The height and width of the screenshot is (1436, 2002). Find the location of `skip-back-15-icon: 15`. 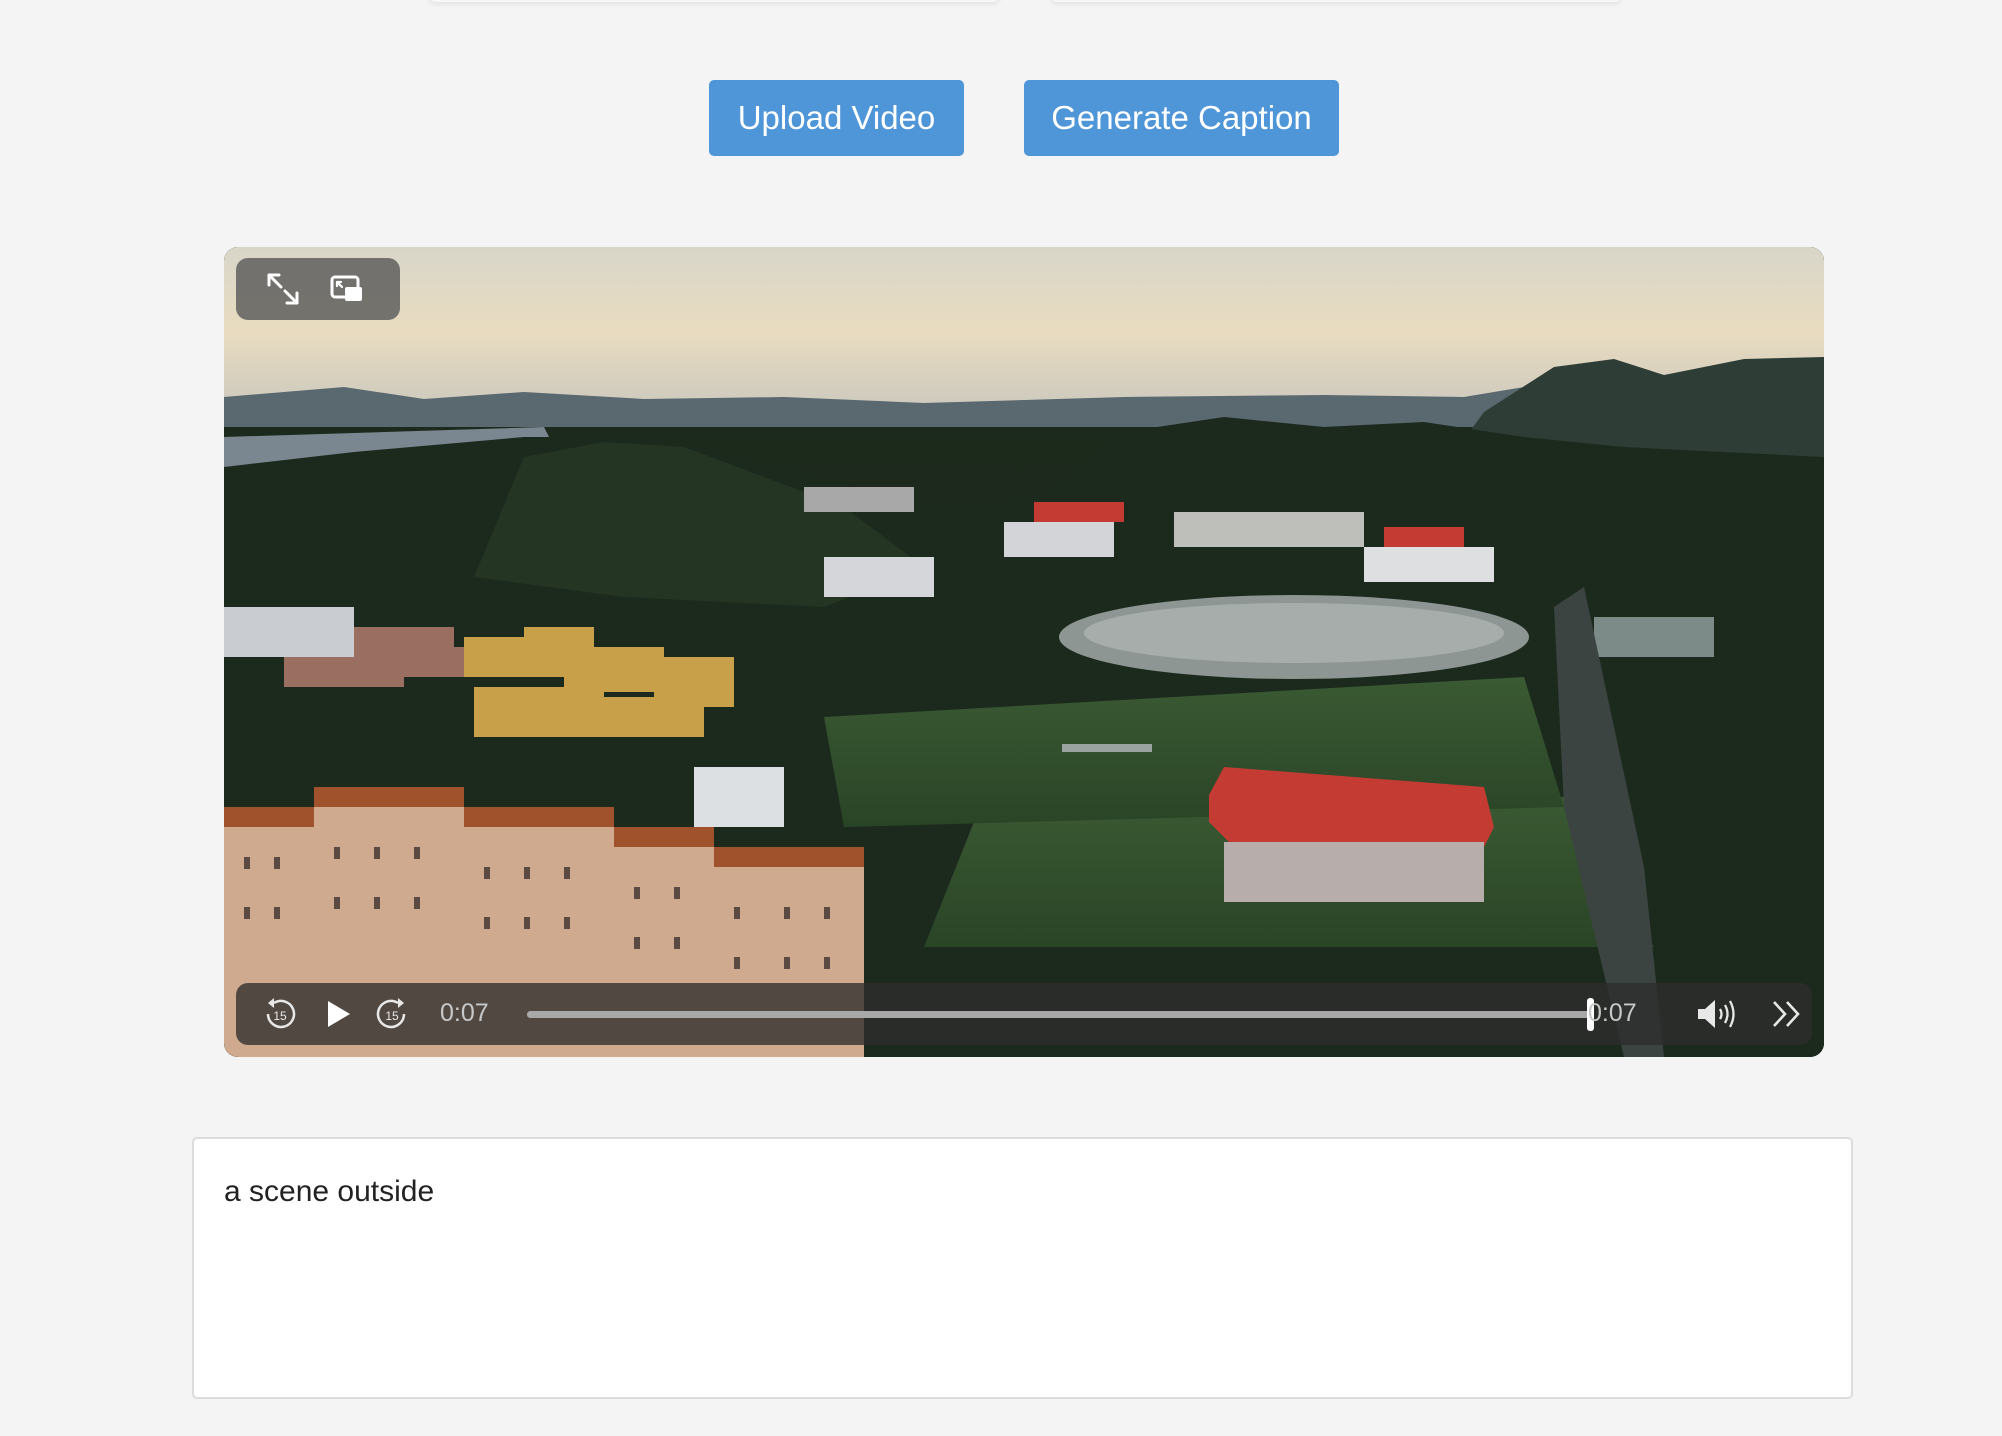

skip-back-15-icon: 15 is located at coordinates (280, 1014).